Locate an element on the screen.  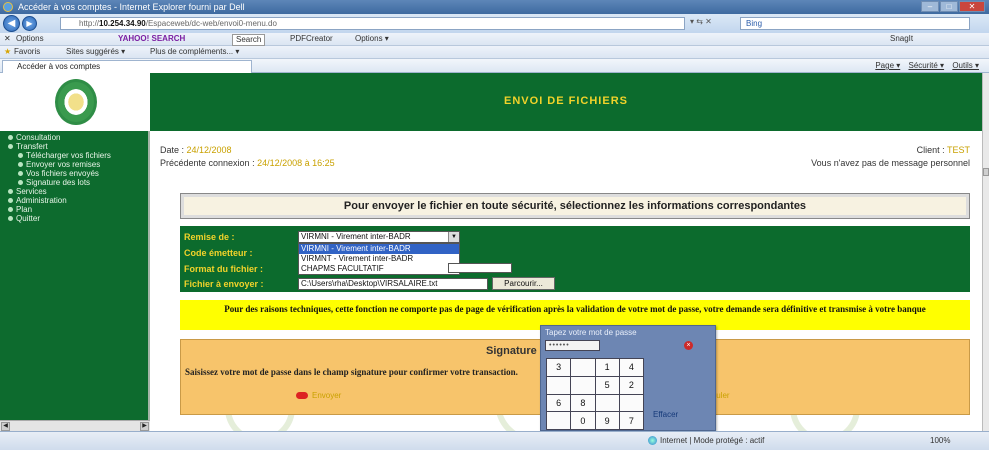
dropdown-option: VIRMNI - Virement inter-BADR is located at coordinates (379, 249).